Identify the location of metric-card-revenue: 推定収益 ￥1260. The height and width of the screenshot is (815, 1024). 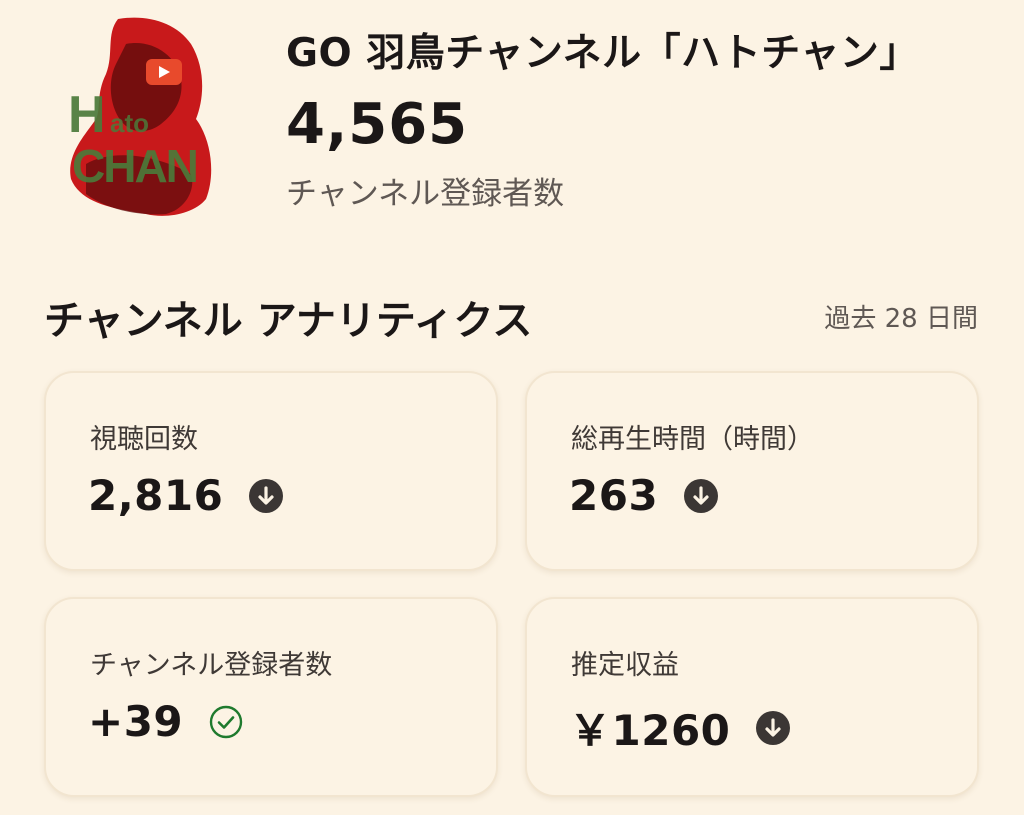
(752, 697).